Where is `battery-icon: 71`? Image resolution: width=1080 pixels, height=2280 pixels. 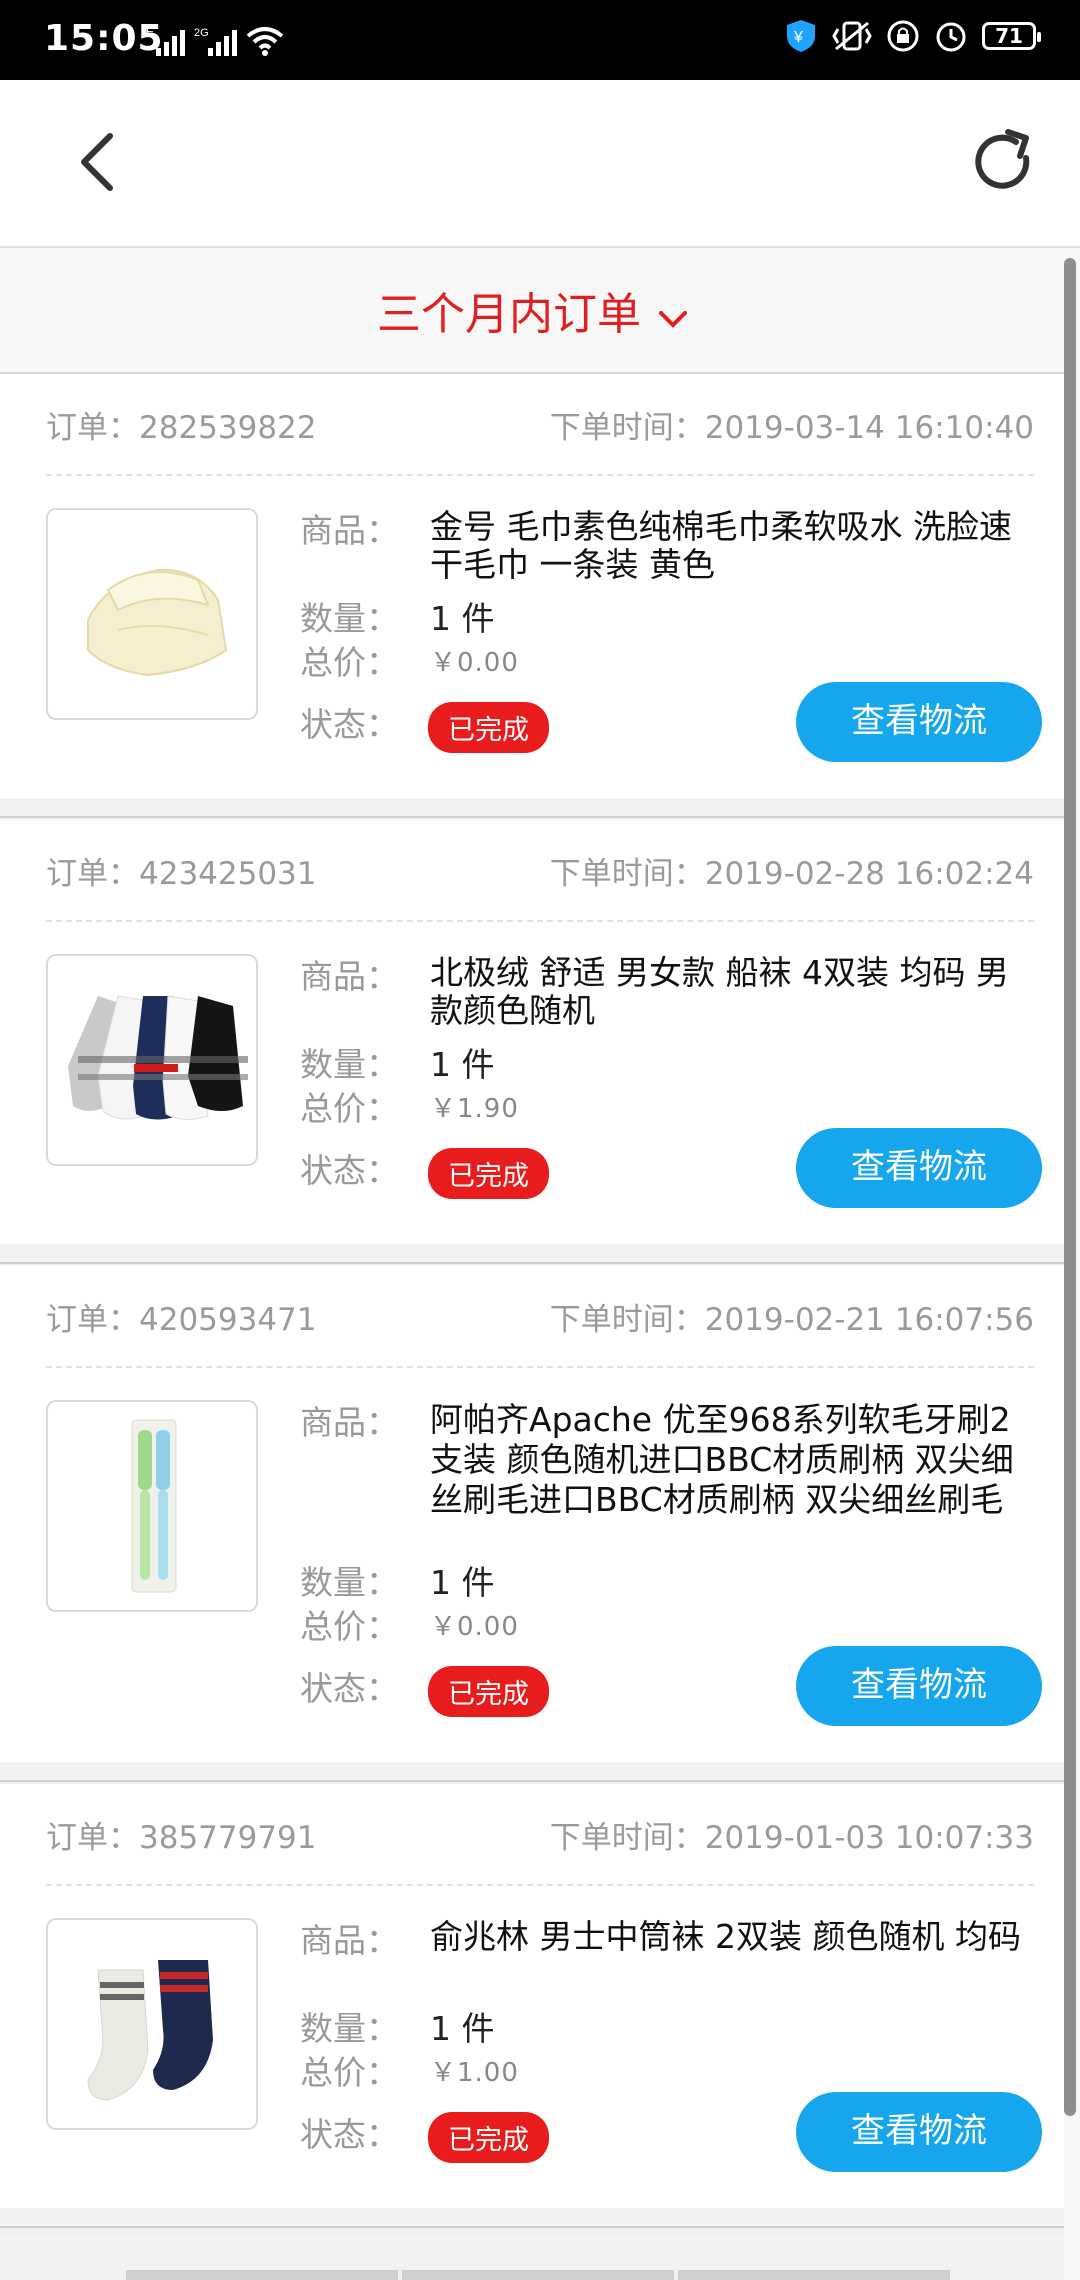
battery-icon: 71 is located at coordinates (1011, 36).